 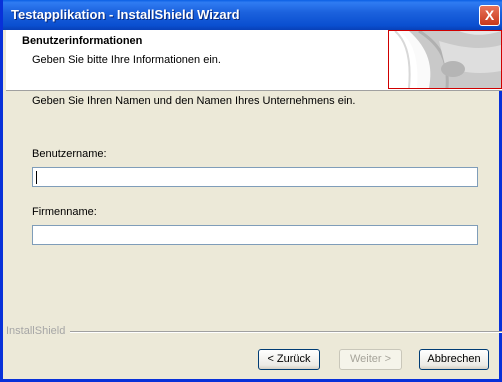 What do you see at coordinates (64, 212) in the screenshot?
I see `company-label: Firmenname:` at bounding box center [64, 212].